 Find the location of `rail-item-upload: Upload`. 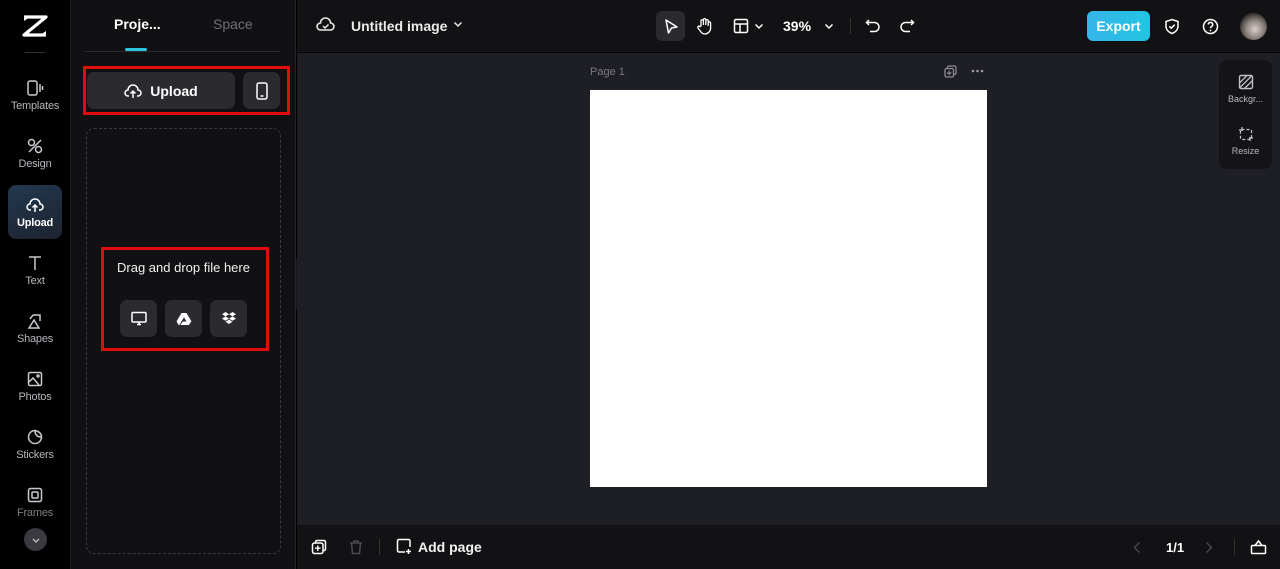

rail-item-upload: Upload is located at coordinates (35, 212).